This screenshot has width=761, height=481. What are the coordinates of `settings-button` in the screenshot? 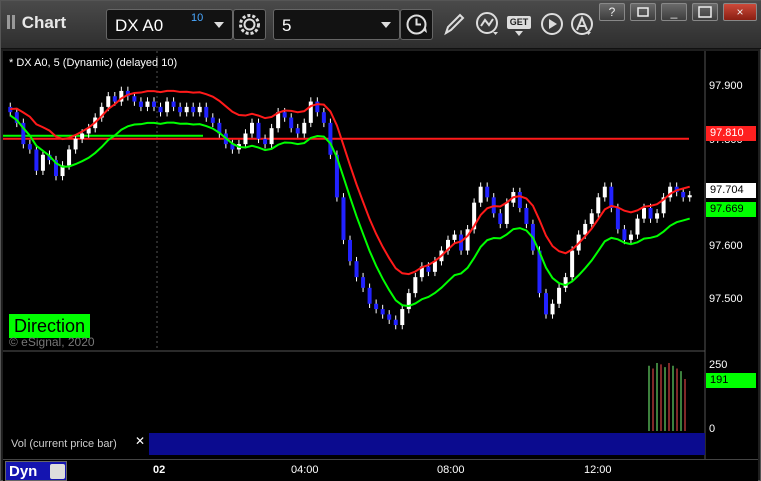 It's located at (249, 24).